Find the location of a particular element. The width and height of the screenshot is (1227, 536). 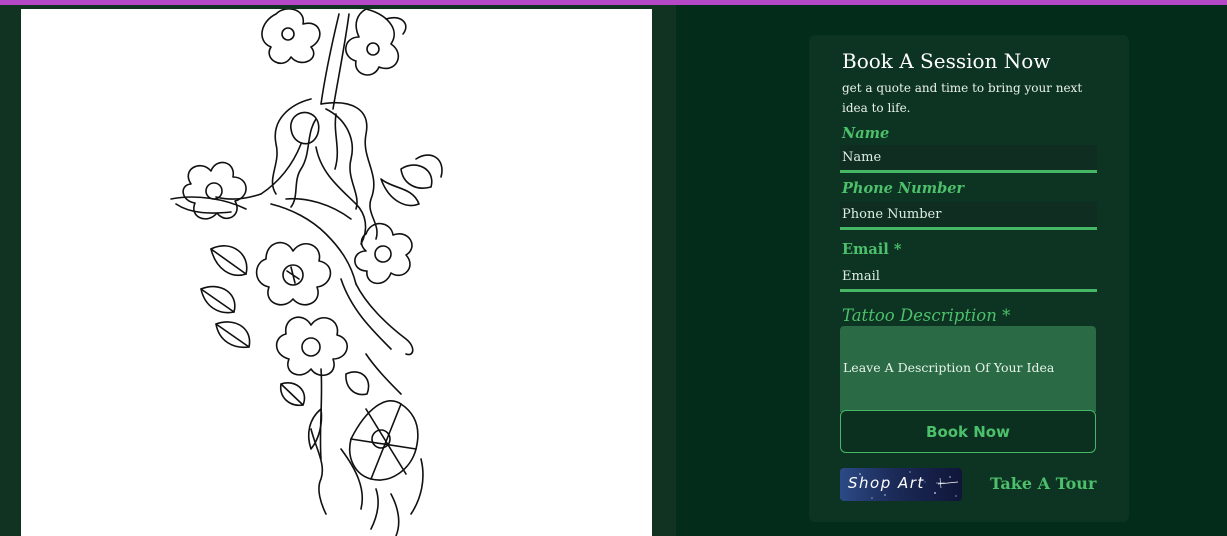

email-input is located at coordinates (968, 278).